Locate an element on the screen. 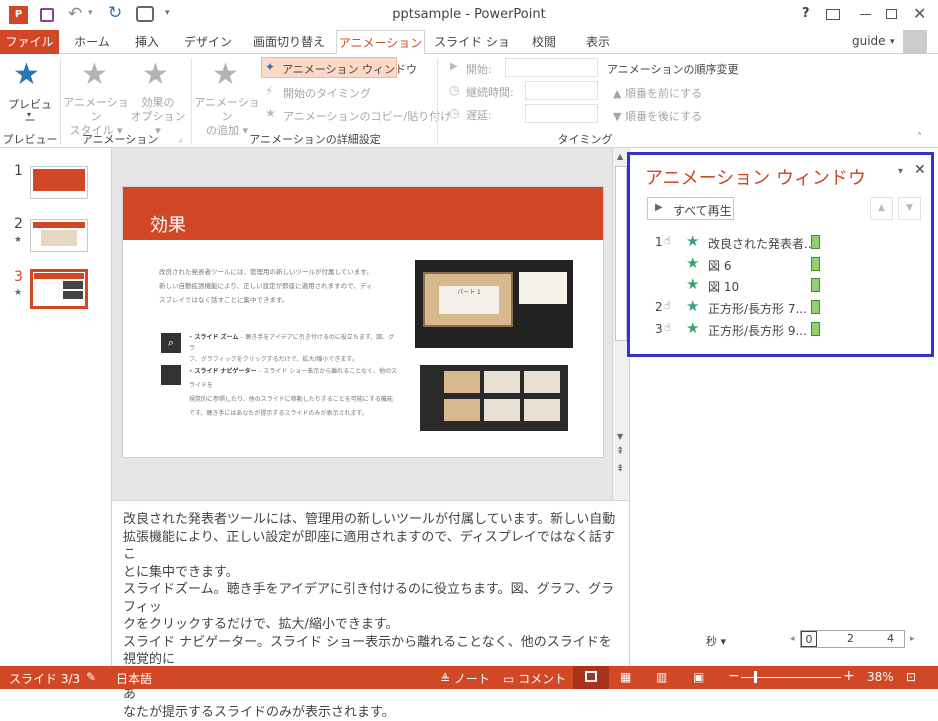 This screenshot has width=938, height=721. slide-intro-line-2: 新しい自動拡張機能により、正しい設定が即座に適用されますので、ディ is located at coordinates (279, 286).